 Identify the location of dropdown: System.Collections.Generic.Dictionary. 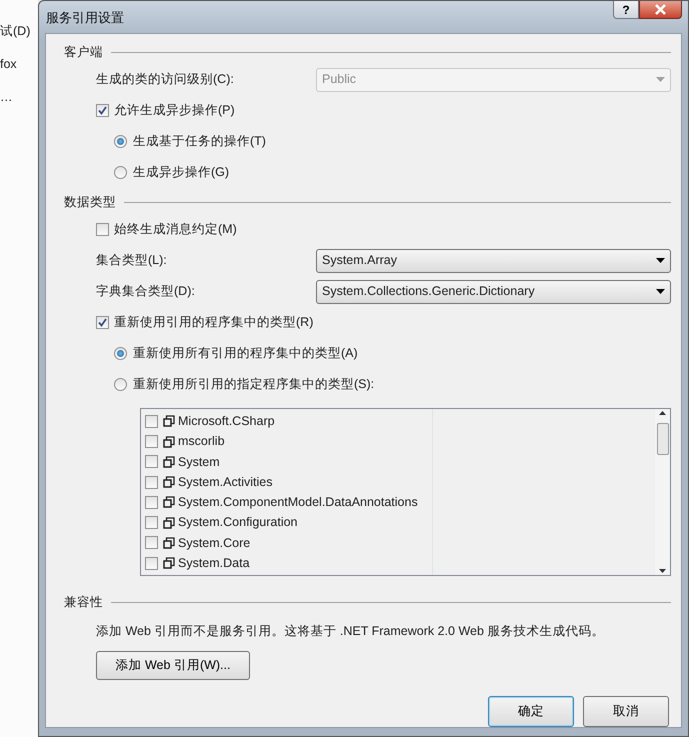
(493, 292).